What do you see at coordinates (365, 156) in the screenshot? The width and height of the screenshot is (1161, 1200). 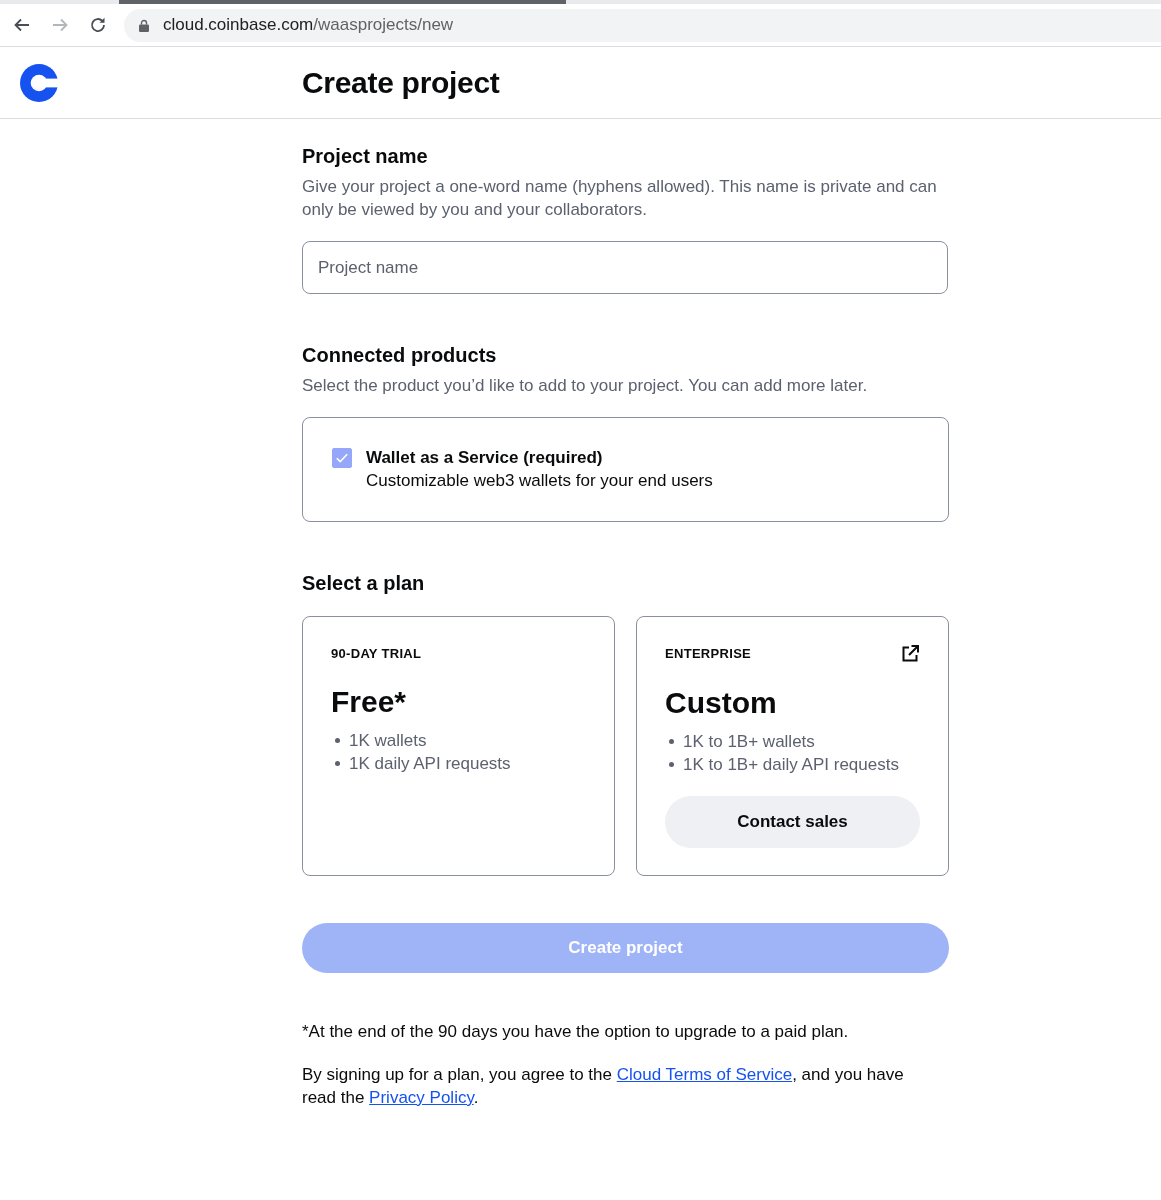 I see `section-heading: Project name` at bounding box center [365, 156].